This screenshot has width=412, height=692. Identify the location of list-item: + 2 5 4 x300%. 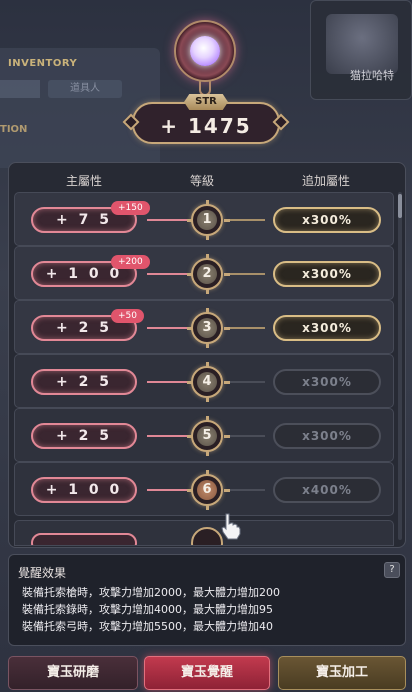
(204, 381).